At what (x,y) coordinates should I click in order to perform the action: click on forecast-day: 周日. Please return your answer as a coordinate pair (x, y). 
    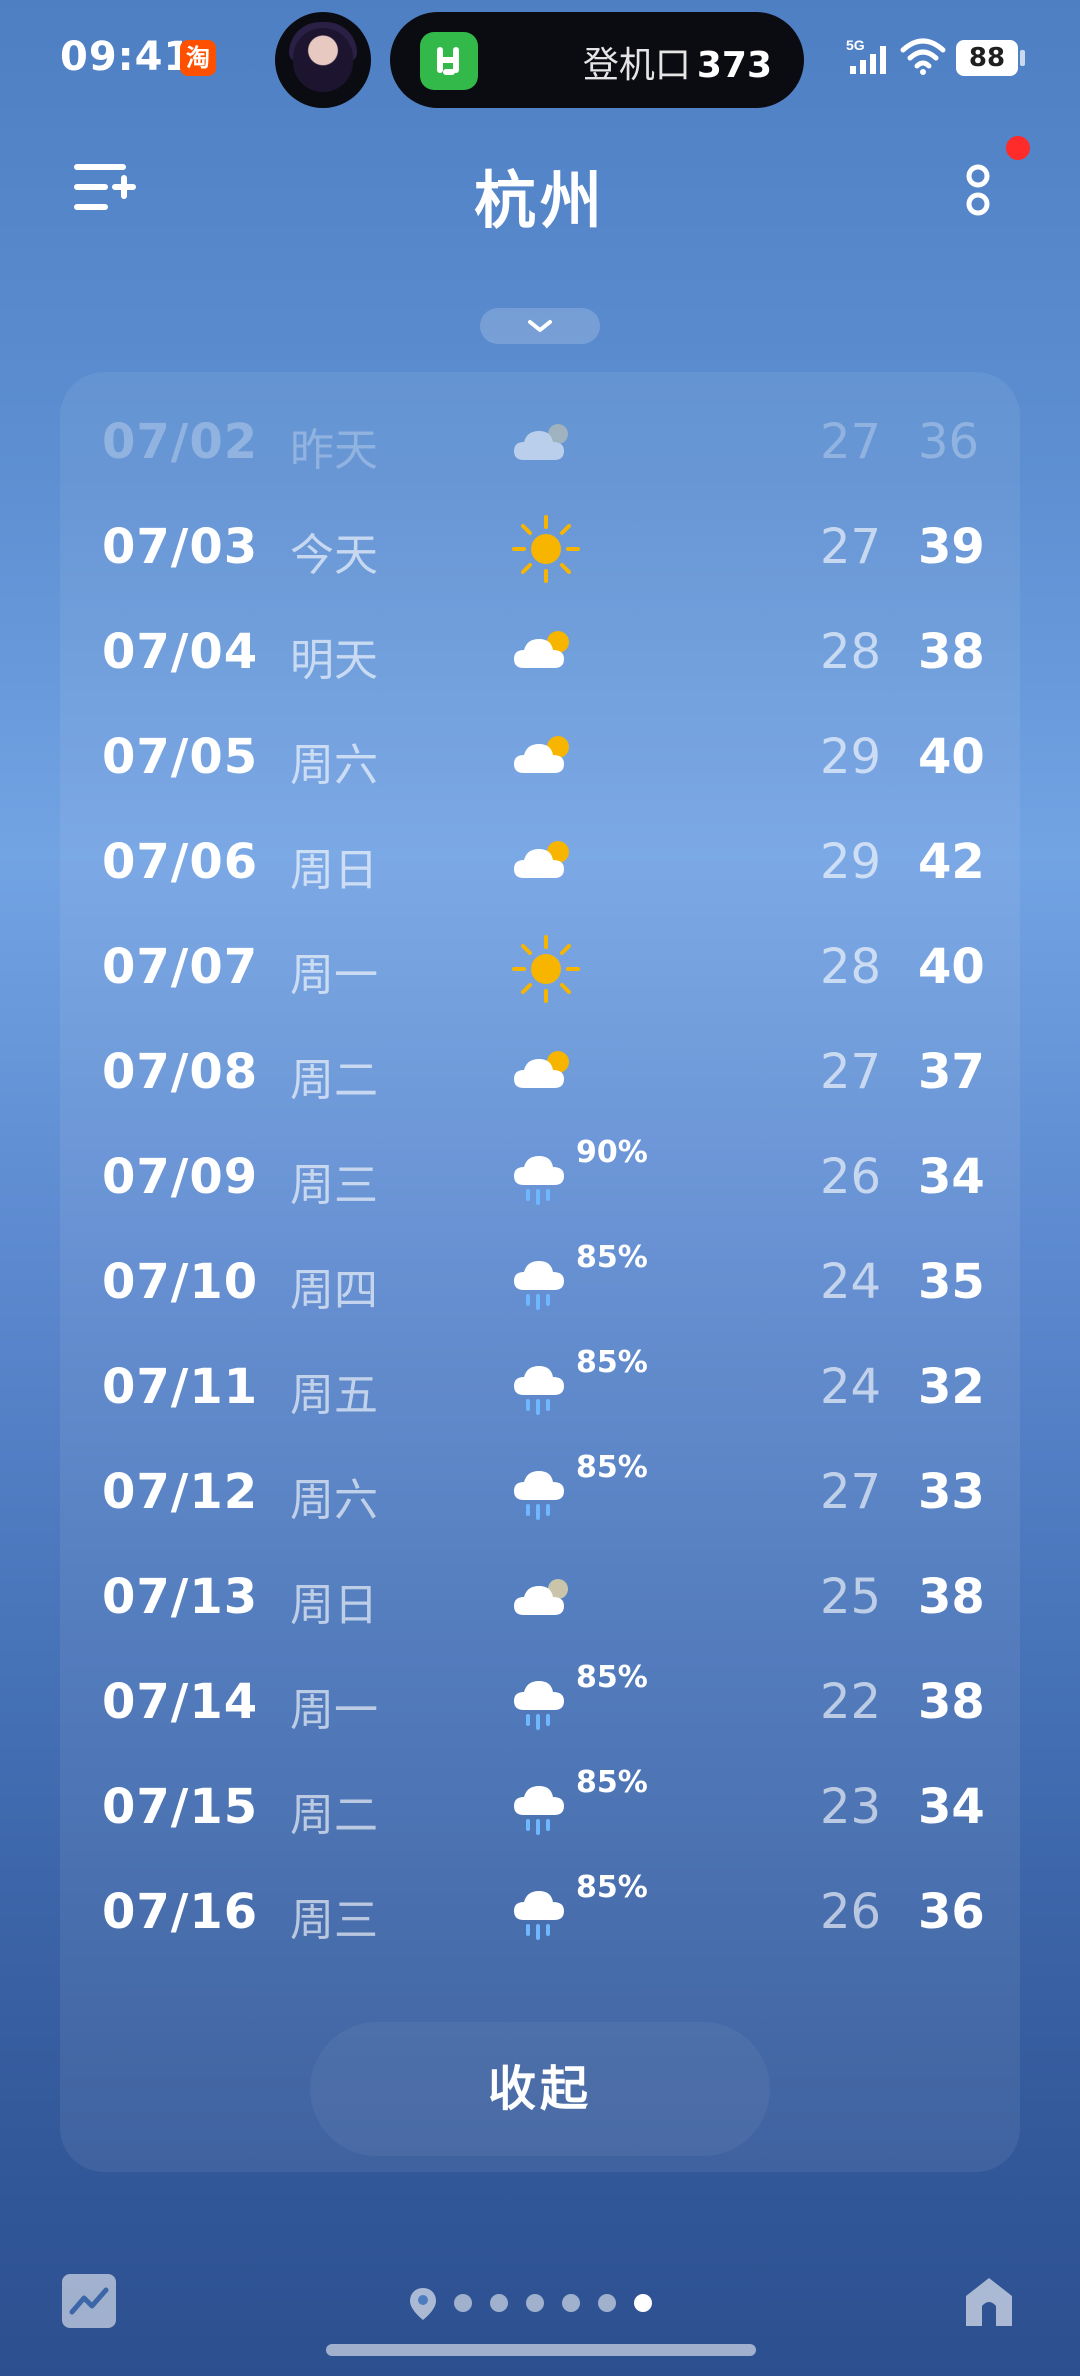
    Looking at the image, I should click on (334, 1605).